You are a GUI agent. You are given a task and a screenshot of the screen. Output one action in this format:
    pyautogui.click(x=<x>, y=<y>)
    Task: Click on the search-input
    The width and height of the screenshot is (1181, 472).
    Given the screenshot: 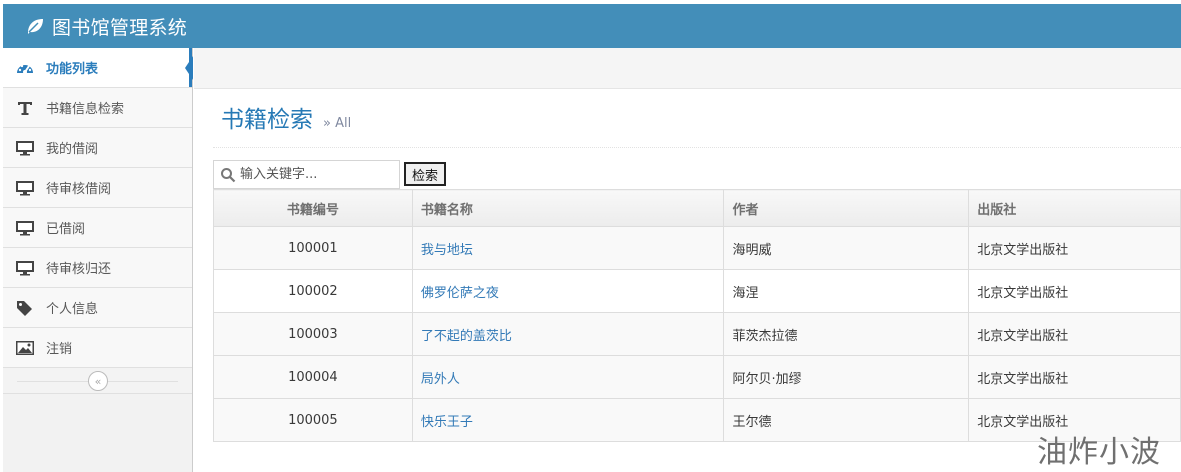 What is the action you would take?
    pyautogui.click(x=315, y=174)
    